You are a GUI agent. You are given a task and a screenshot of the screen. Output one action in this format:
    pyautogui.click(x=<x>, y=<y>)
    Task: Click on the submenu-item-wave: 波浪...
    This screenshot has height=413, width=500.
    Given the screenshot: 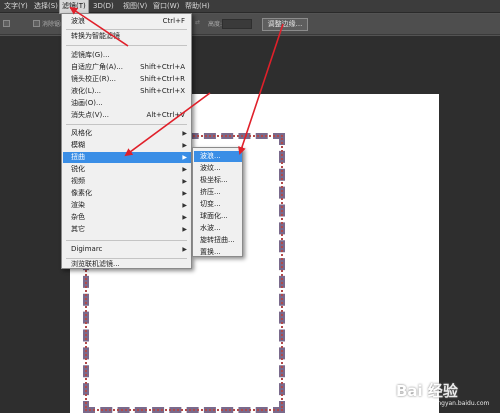 What is the action you would take?
    pyautogui.click(x=218, y=156)
    